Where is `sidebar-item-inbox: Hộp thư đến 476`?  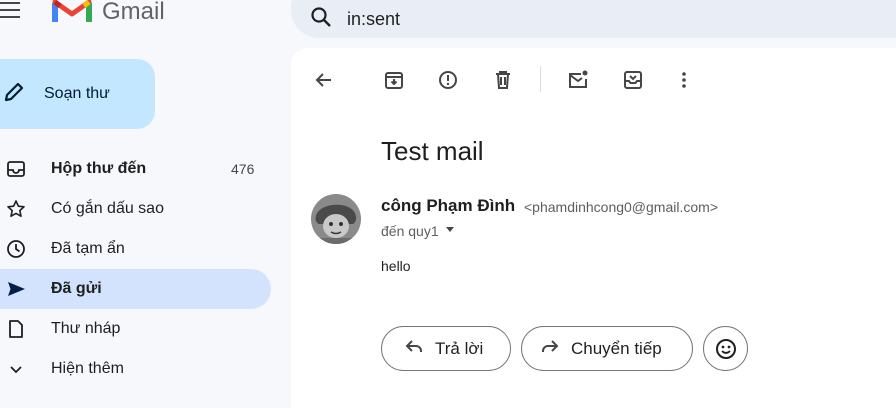 sidebar-item-inbox: Hộp thư đến 476 is located at coordinates (145, 169).